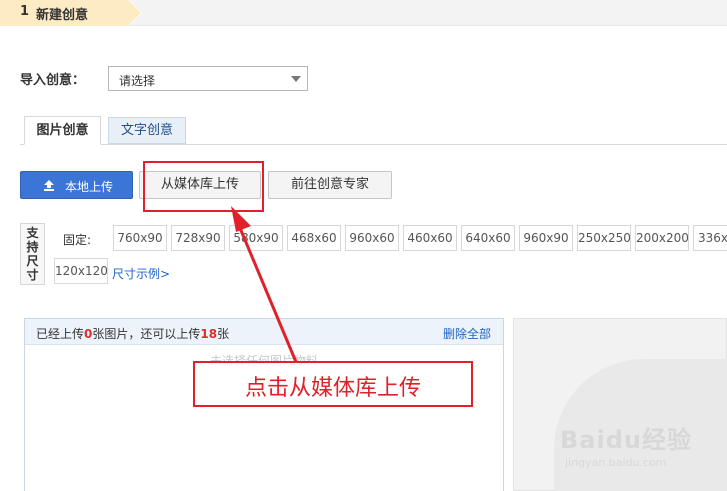 The image size is (727, 491). I want to click on callout-text: 点击从媒体库上传, so click(332, 388).